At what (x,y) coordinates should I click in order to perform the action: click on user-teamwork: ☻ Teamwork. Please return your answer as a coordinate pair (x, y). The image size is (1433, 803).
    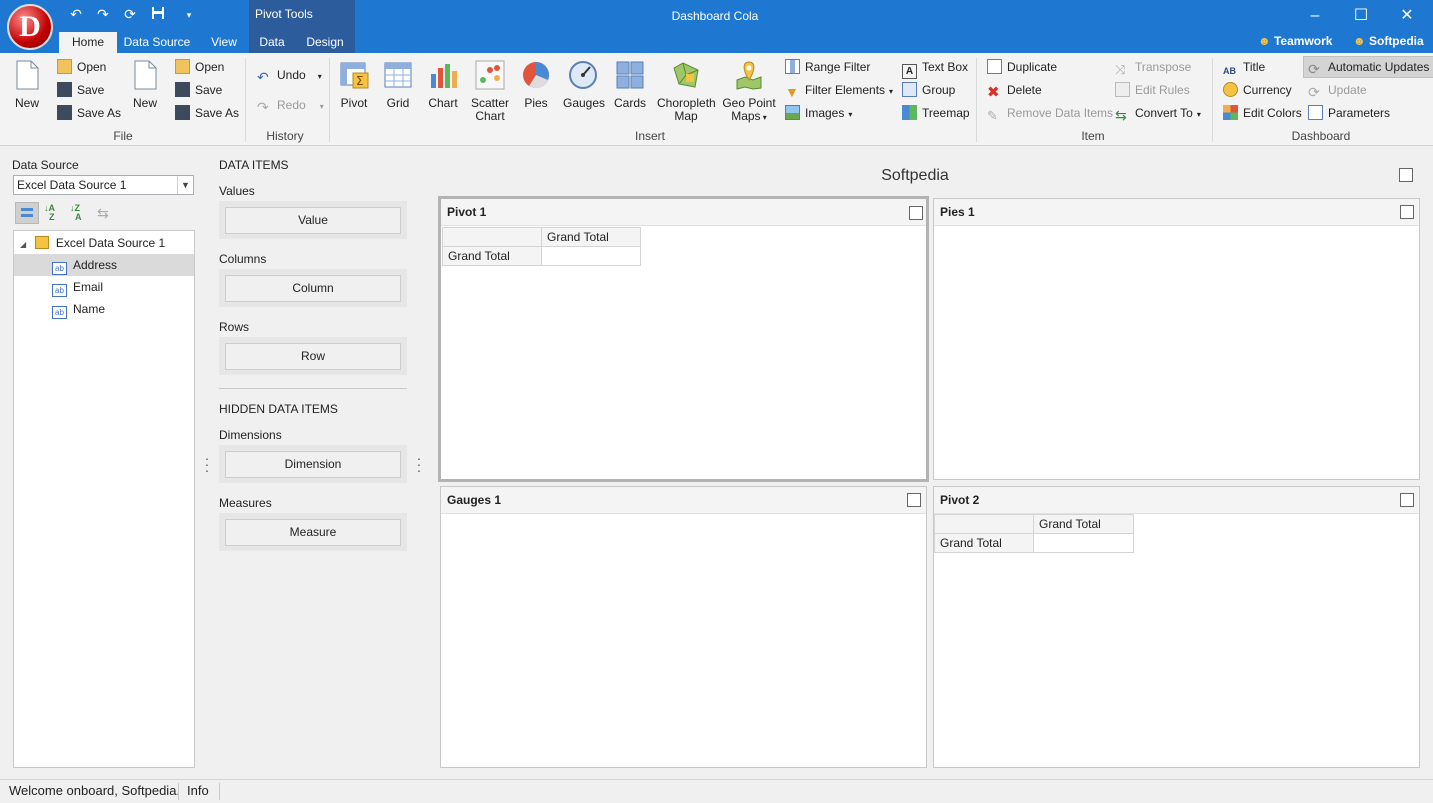
    Looking at the image, I should click on (1295, 41).